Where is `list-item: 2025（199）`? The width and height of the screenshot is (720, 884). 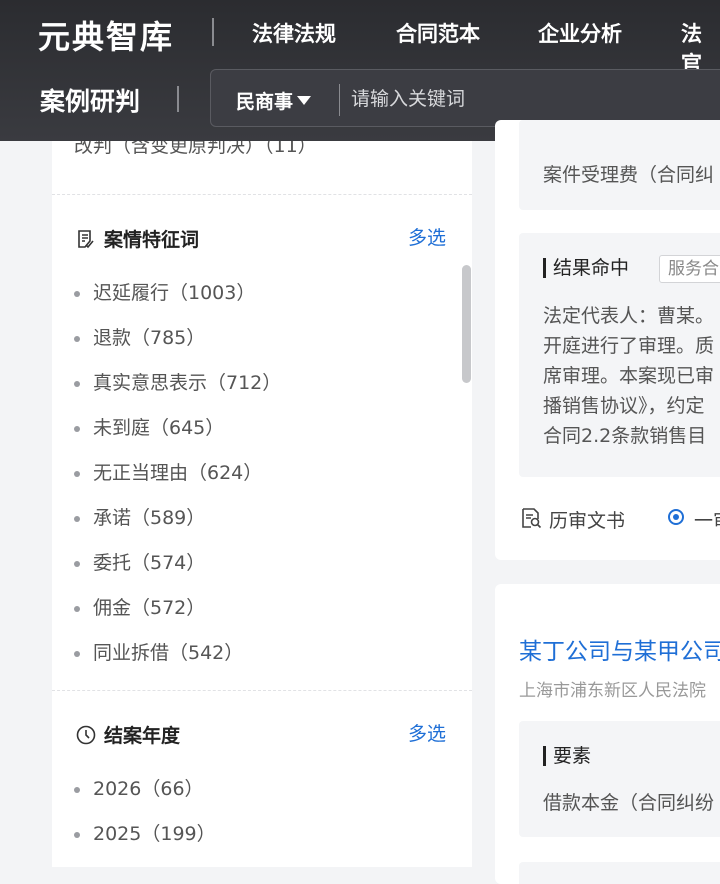 list-item: 2025（199） is located at coordinates (145, 834).